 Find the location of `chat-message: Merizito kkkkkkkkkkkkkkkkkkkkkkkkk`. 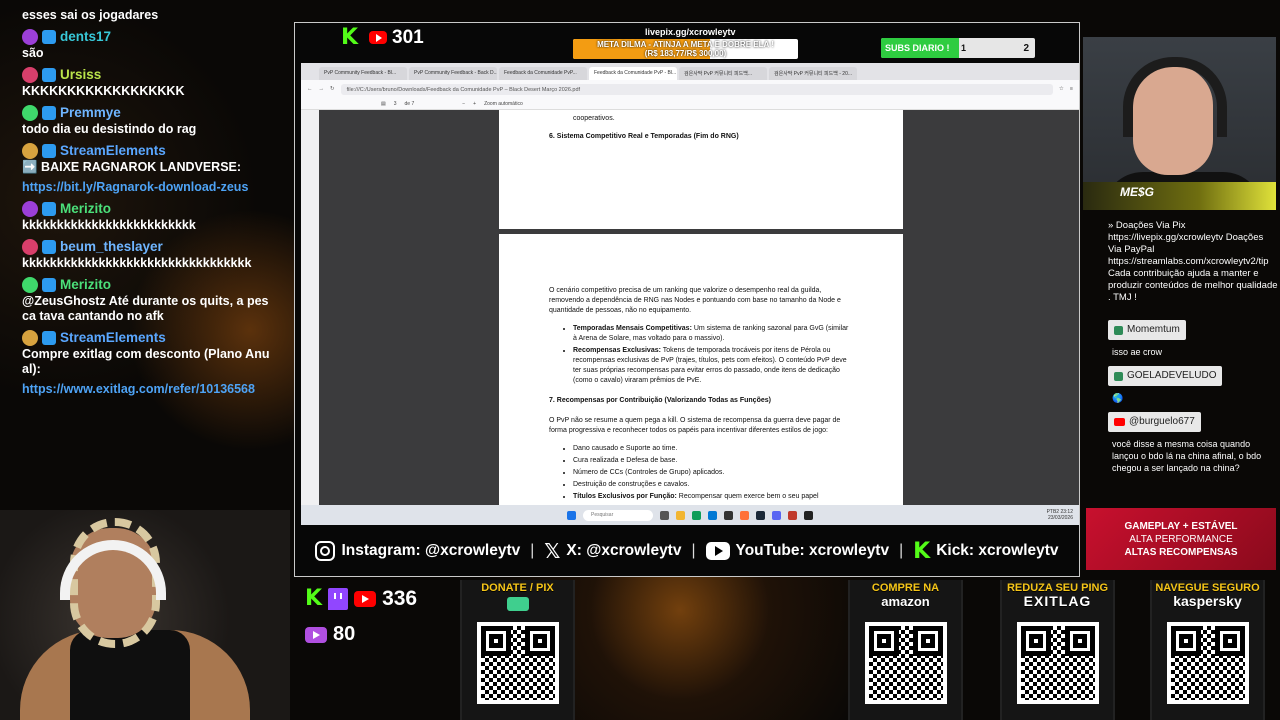

chat-message: Merizito kkkkkkkkkkkkkkkkkkkkkkkkk is located at coordinates (148, 216).